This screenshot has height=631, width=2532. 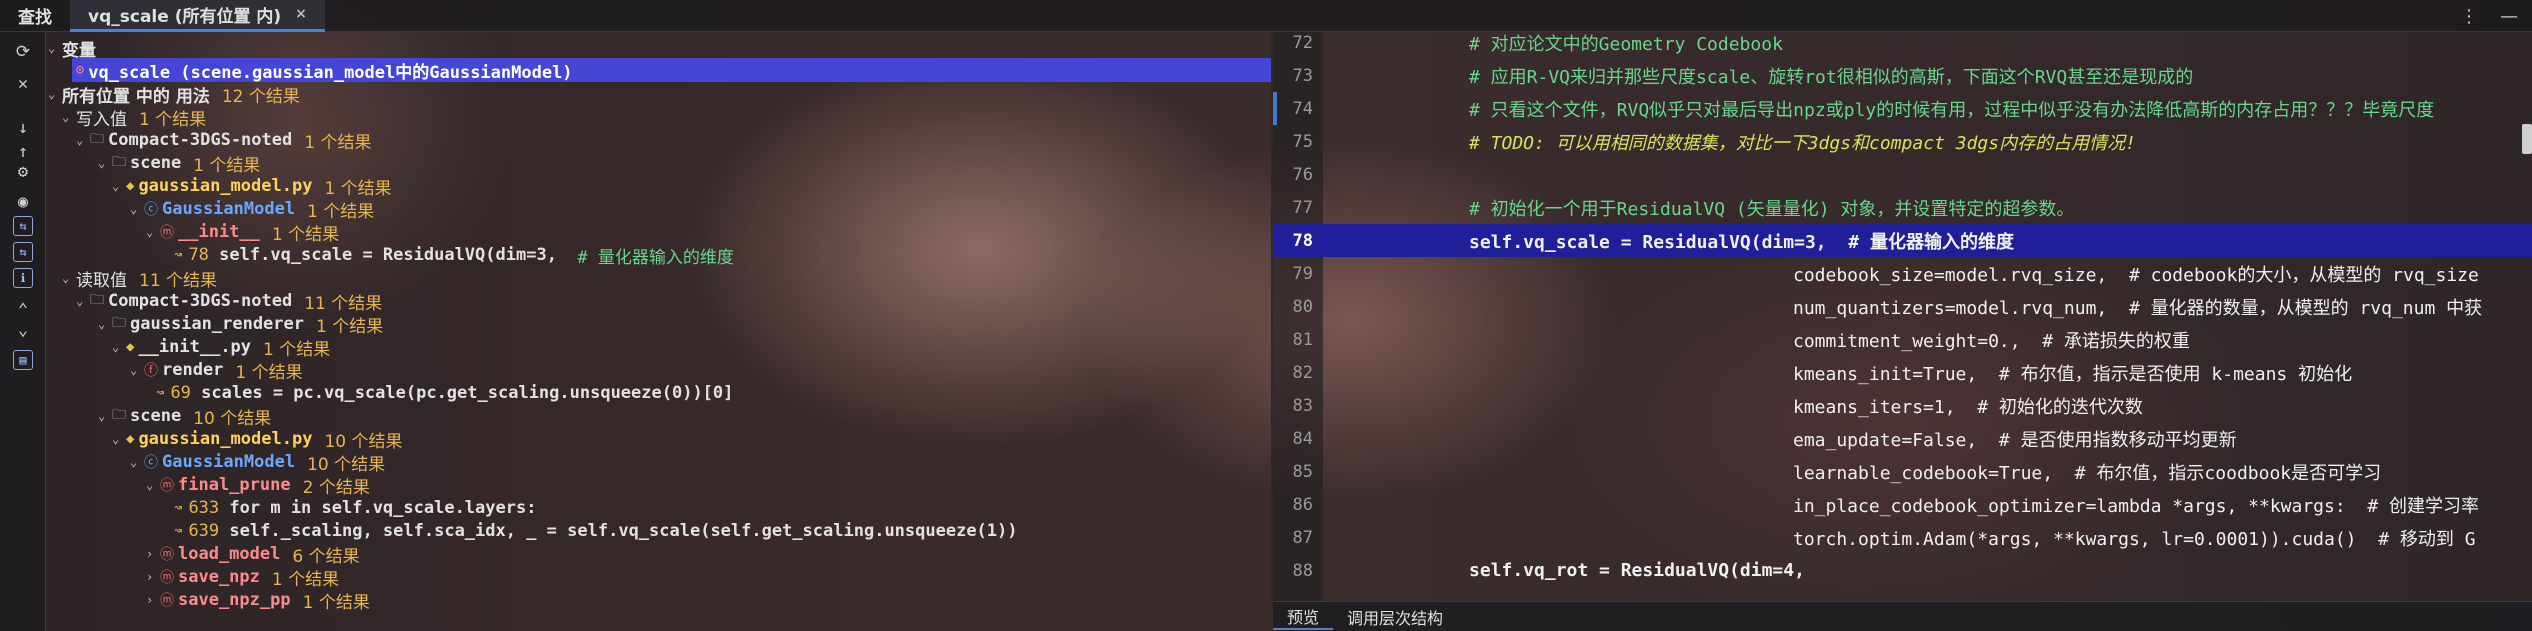 I want to click on function-count: 1 个结果, so click(x=269, y=372).